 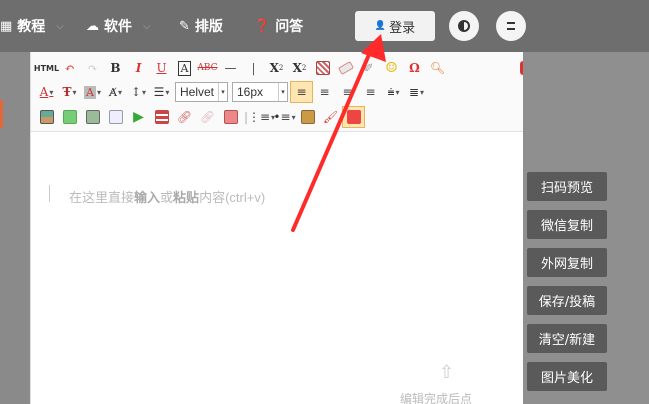 What do you see at coordinates (370, 92) in the screenshot?
I see `align-justify-icon: ≡` at bounding box center [370, 92].